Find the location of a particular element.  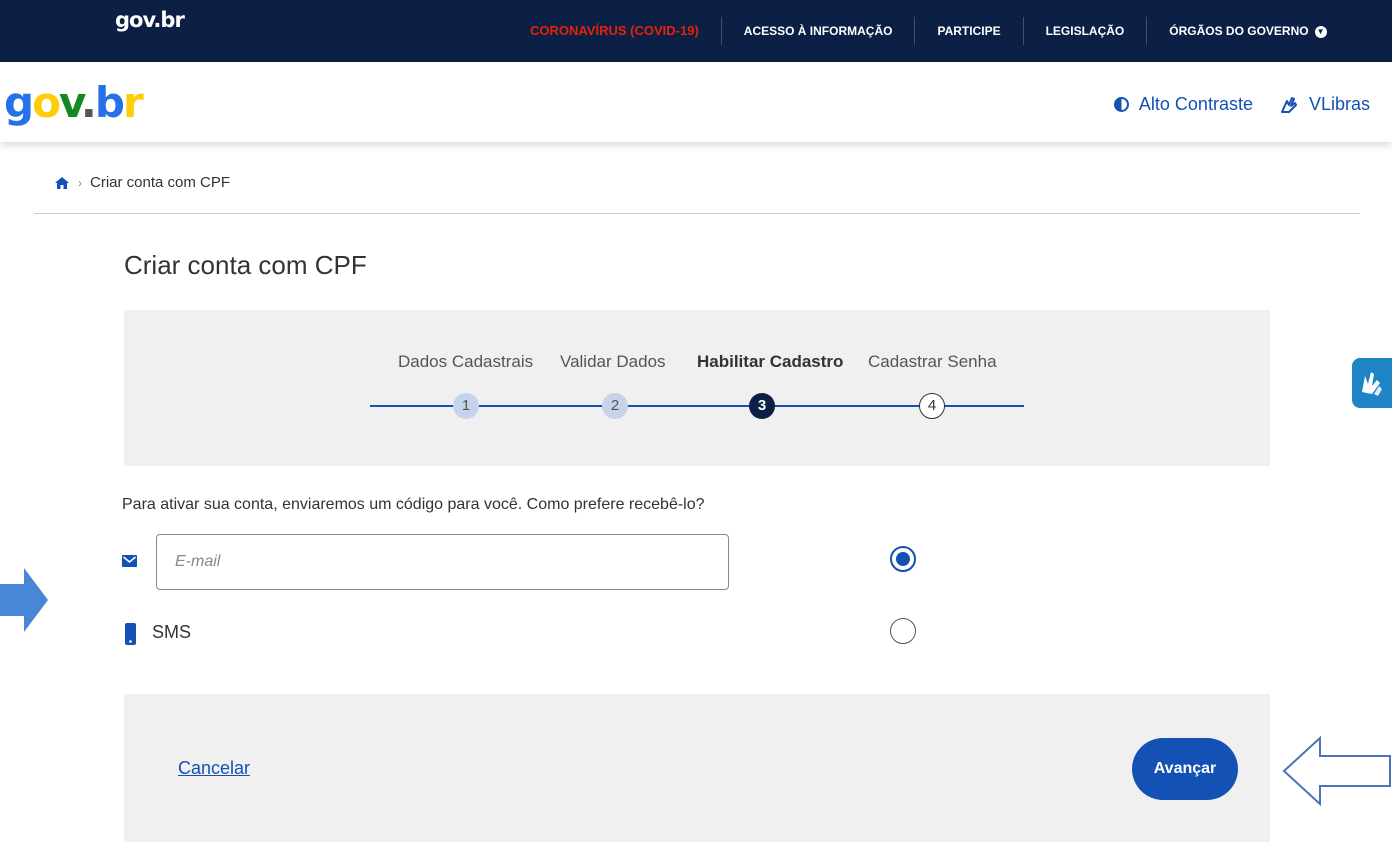

alto-contraste-label: Alto Contraste is located at coordinates (1195, 104).